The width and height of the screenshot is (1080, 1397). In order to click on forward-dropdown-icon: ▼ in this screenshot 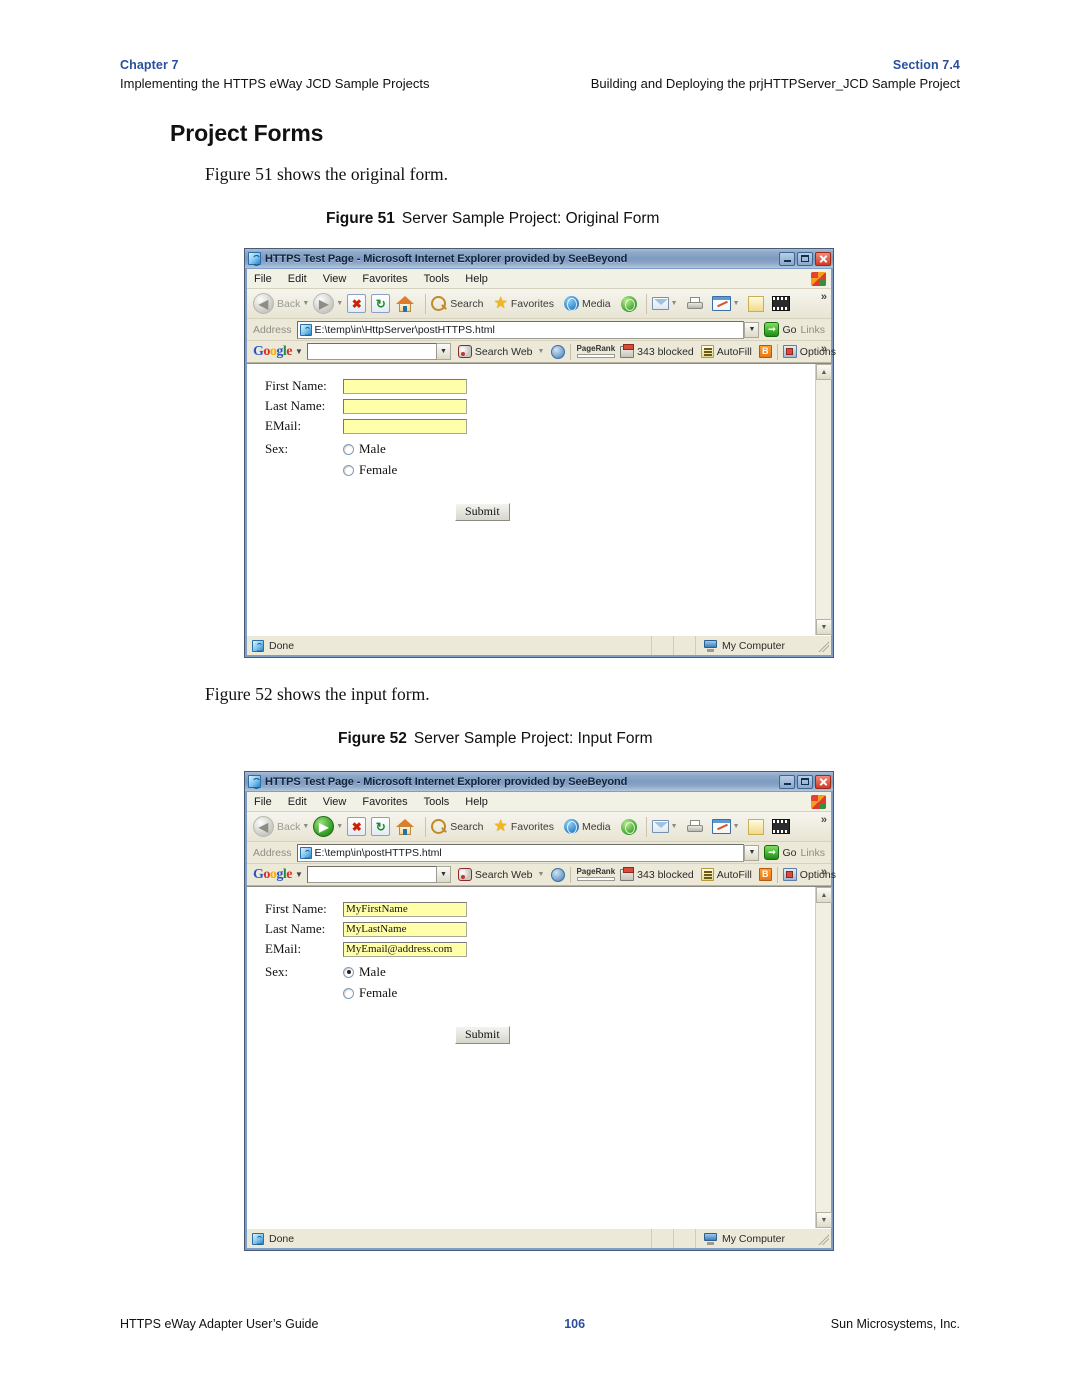, I will do `click(339, 303)`.